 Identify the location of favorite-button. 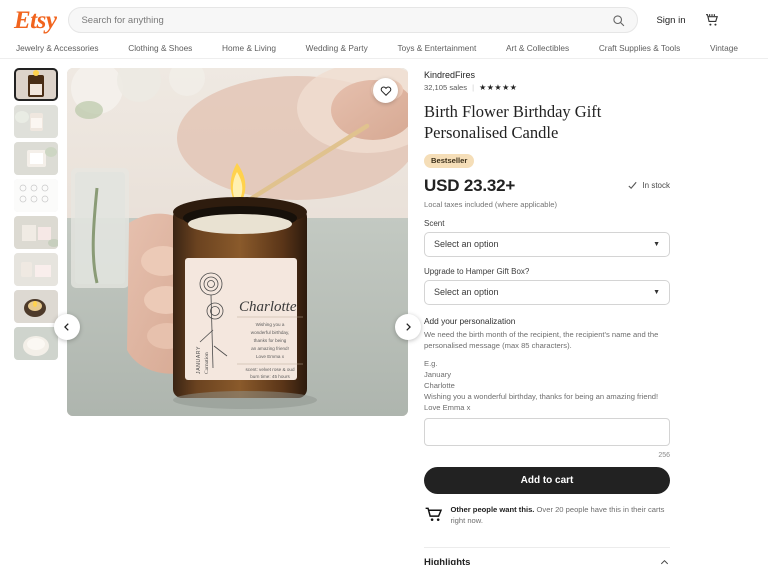
(385, 90).